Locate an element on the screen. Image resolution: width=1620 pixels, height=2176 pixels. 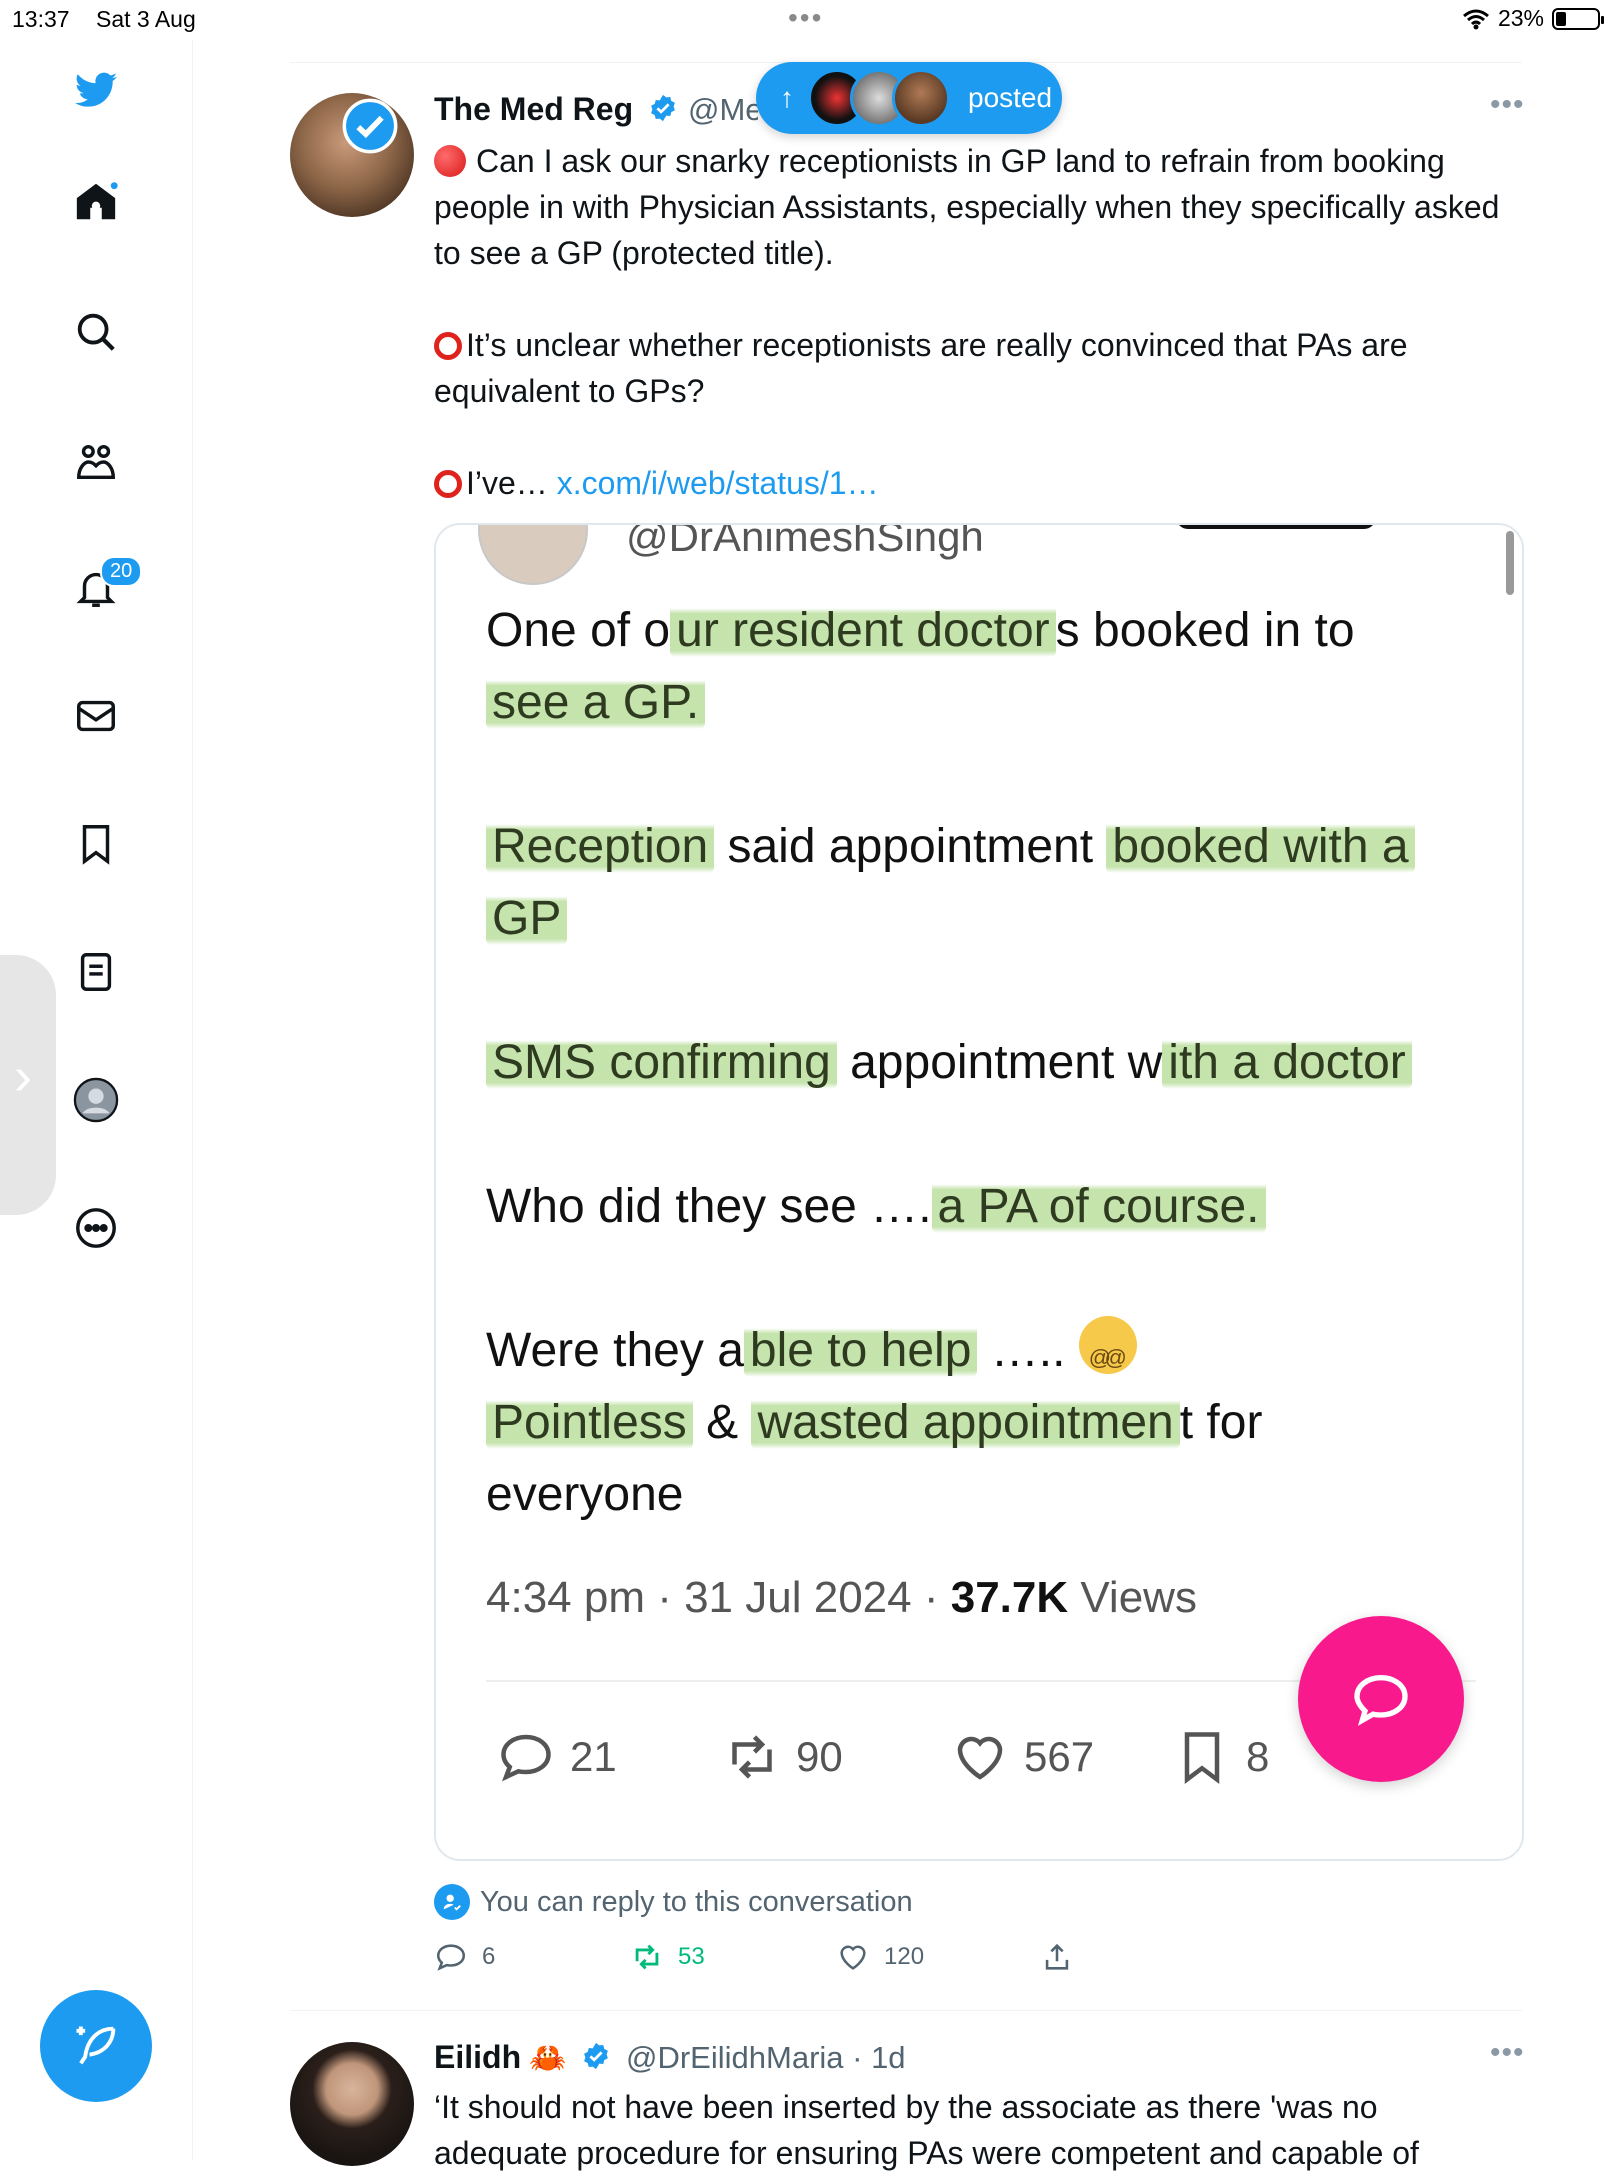
highlight: a PA of course. is located at coordinates (1098, 1206).